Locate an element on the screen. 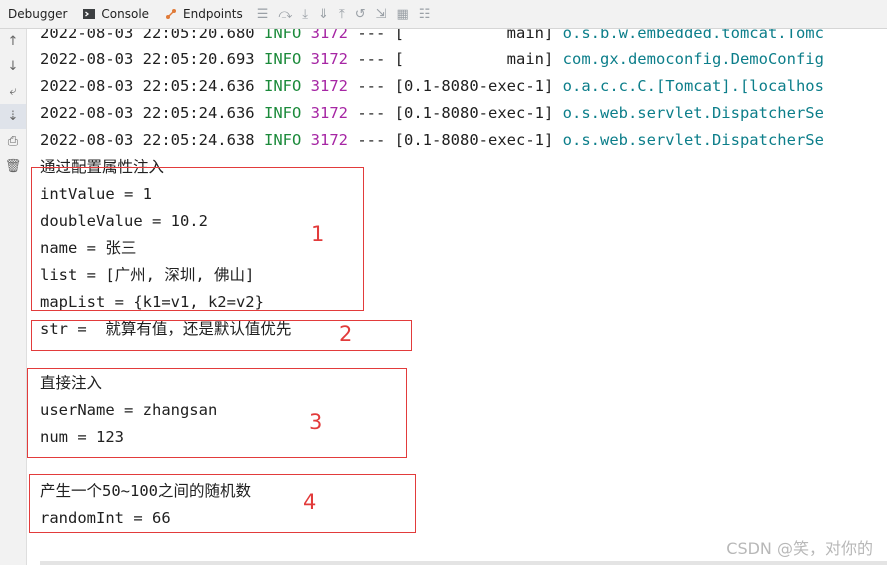 This screenshot has width=887, height=565. tab-endpoints: Endpoints is located at coordinates (204, 14).